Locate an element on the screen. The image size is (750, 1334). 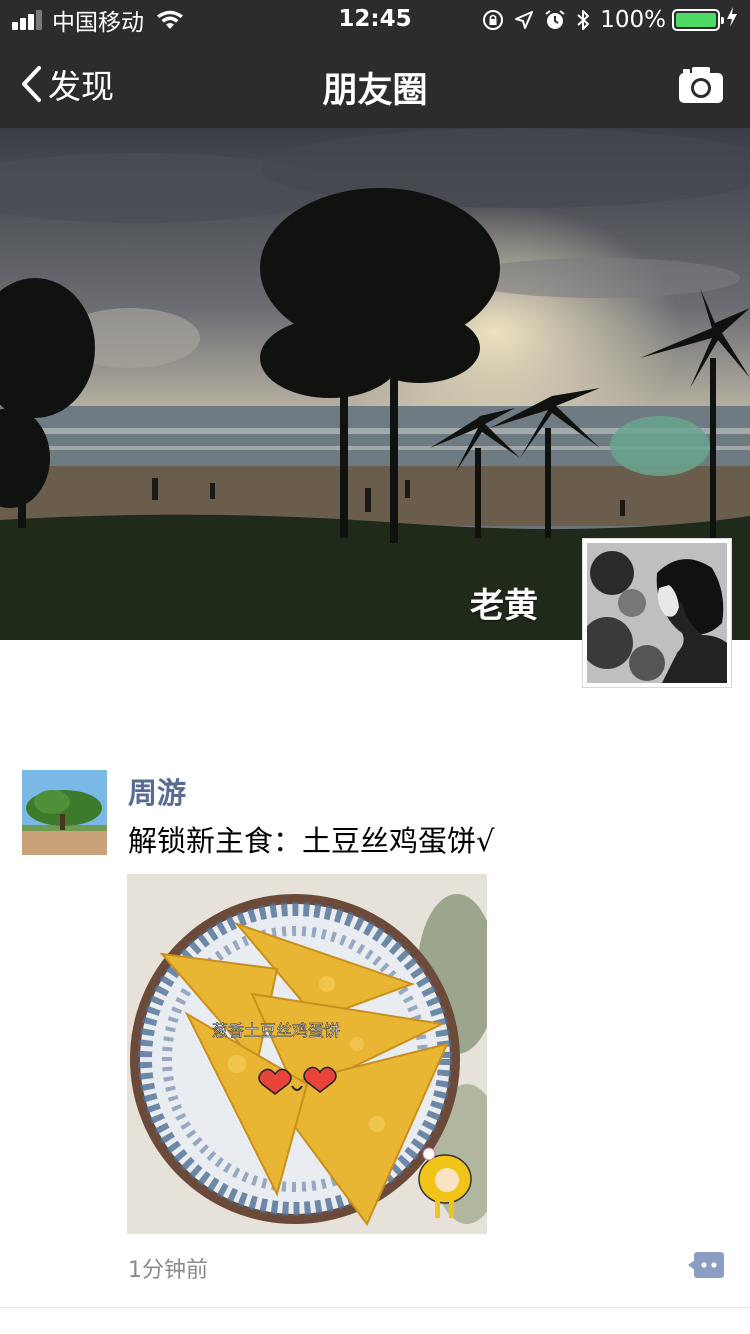
charging-bolt-icon is located at coordinates (732, 20).